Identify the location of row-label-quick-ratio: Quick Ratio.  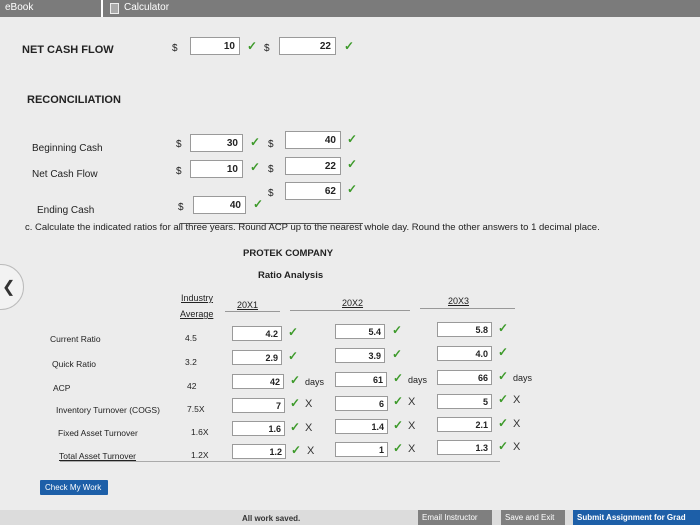
(74, 364).